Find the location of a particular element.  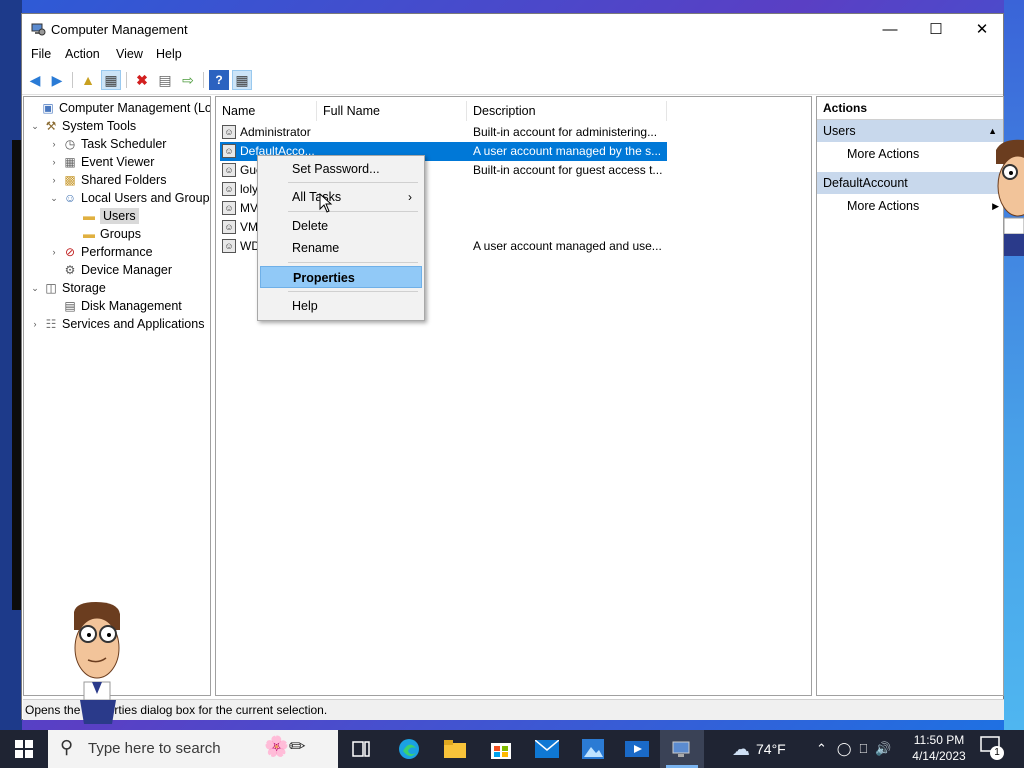

forward-arrow-icon: ▶ is located at coordinates (57, 80).